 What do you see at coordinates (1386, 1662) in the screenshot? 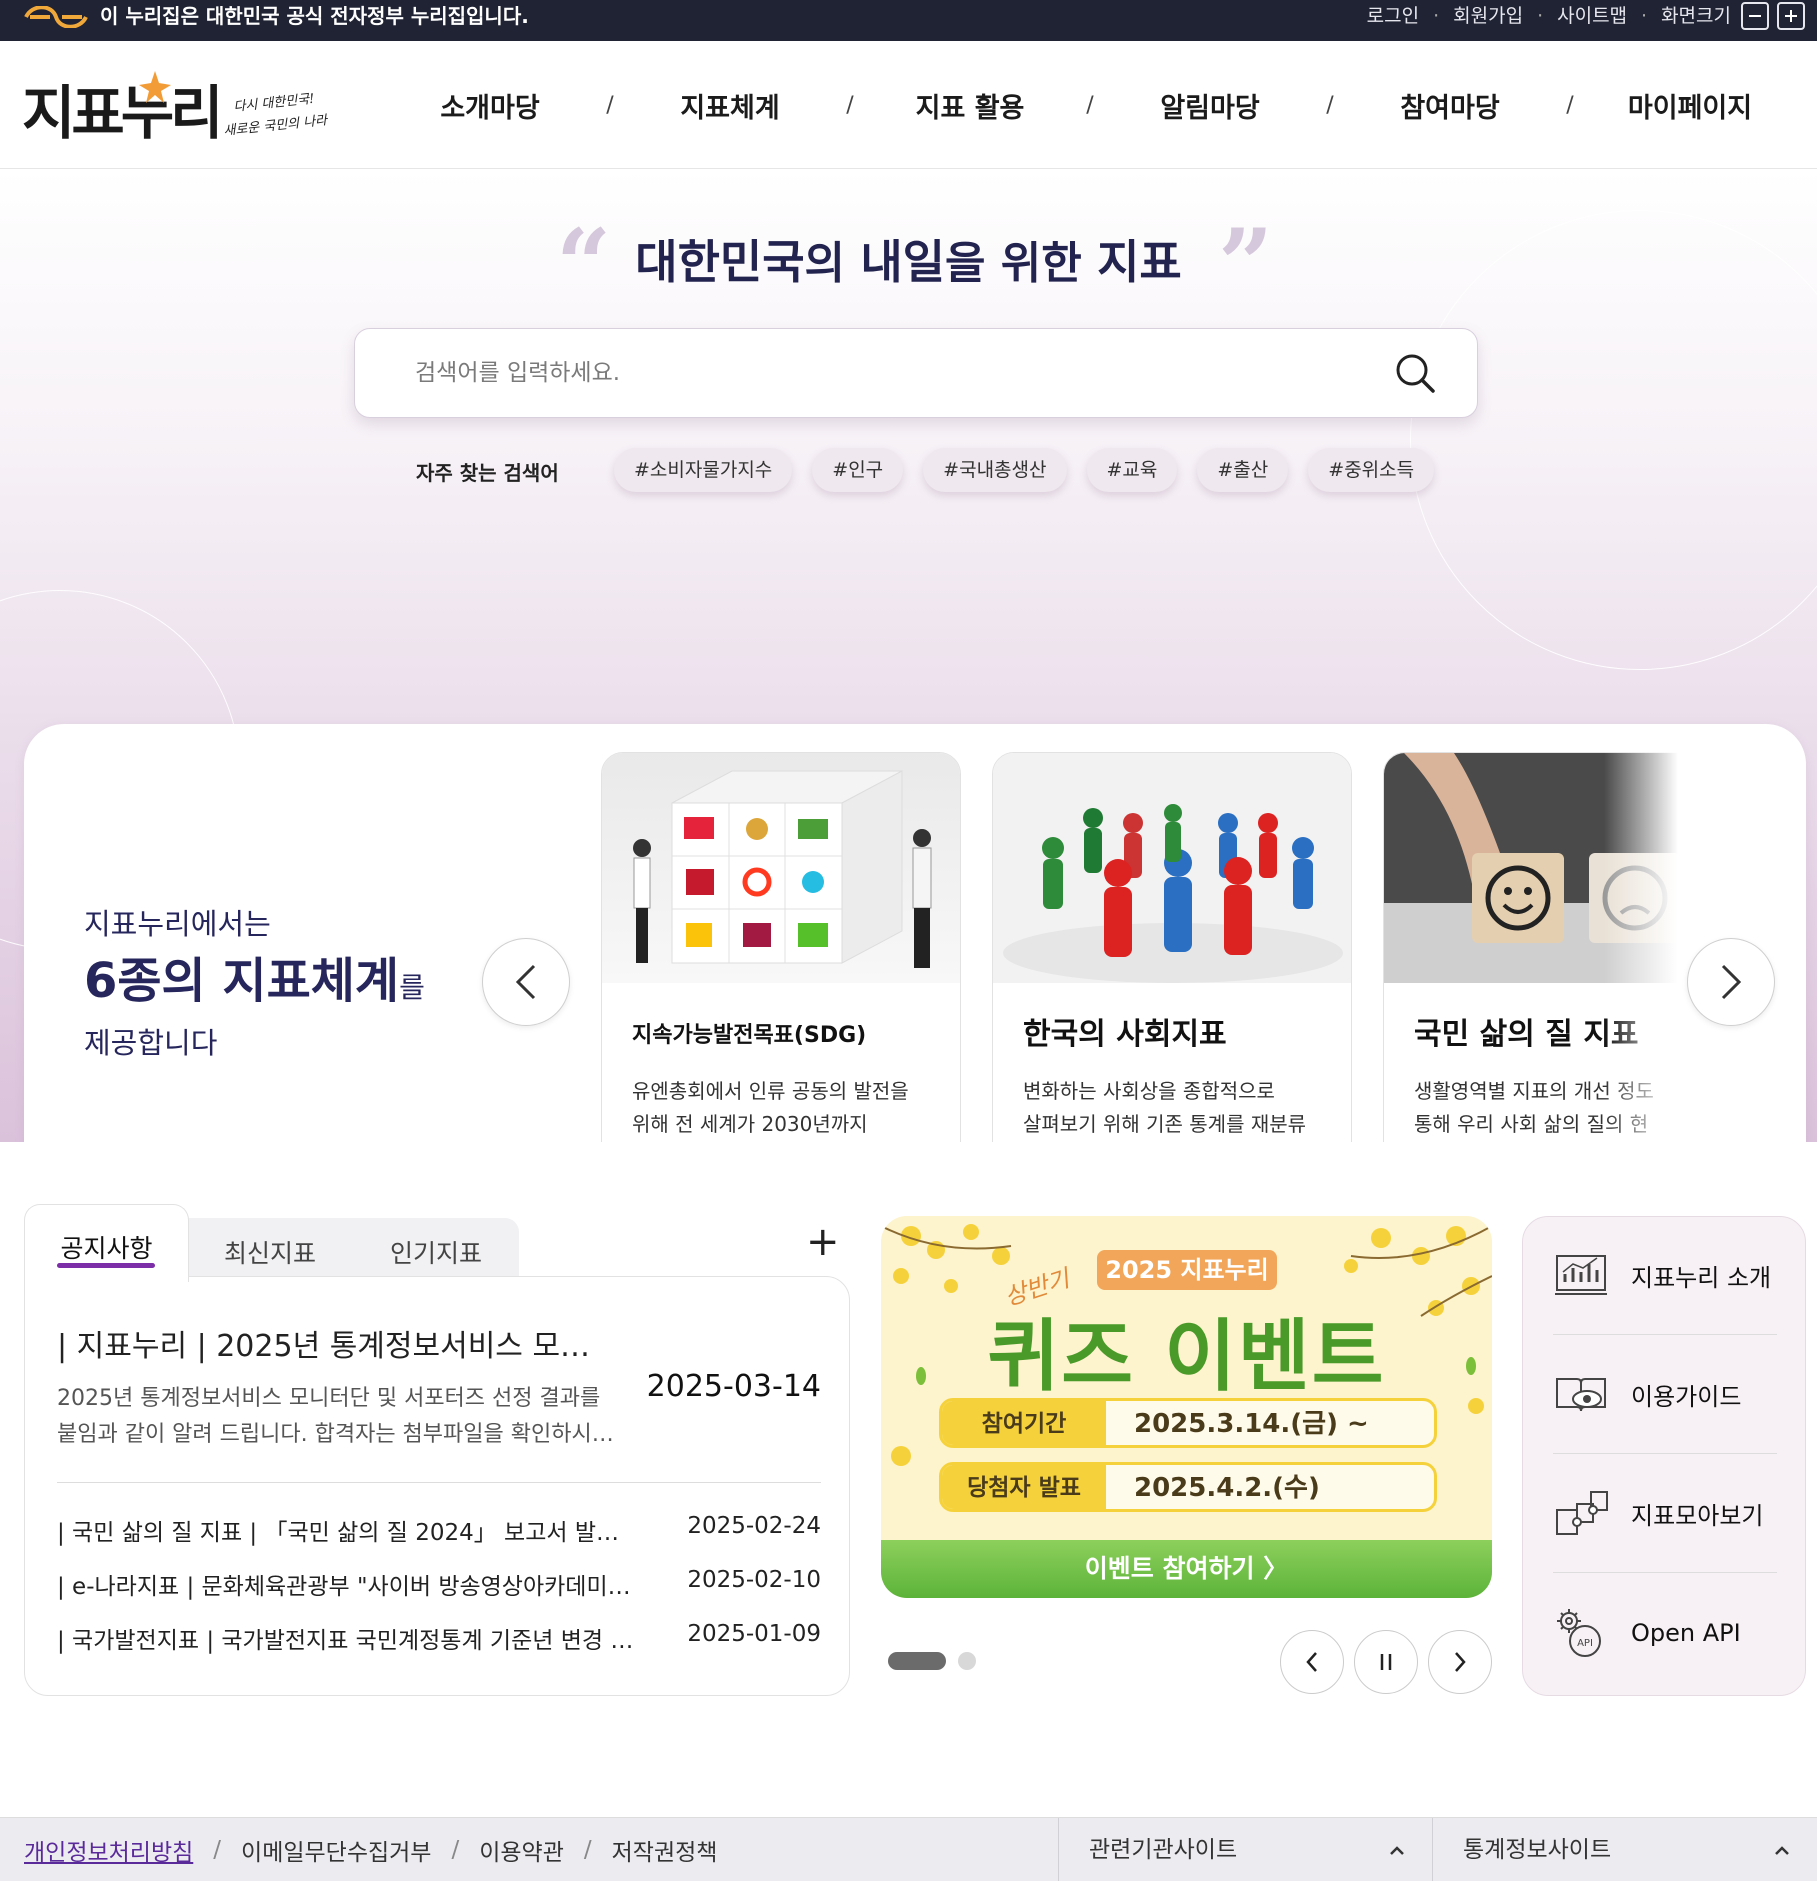
I see `banner-pause-button` at bounding box center [1386, 1662].